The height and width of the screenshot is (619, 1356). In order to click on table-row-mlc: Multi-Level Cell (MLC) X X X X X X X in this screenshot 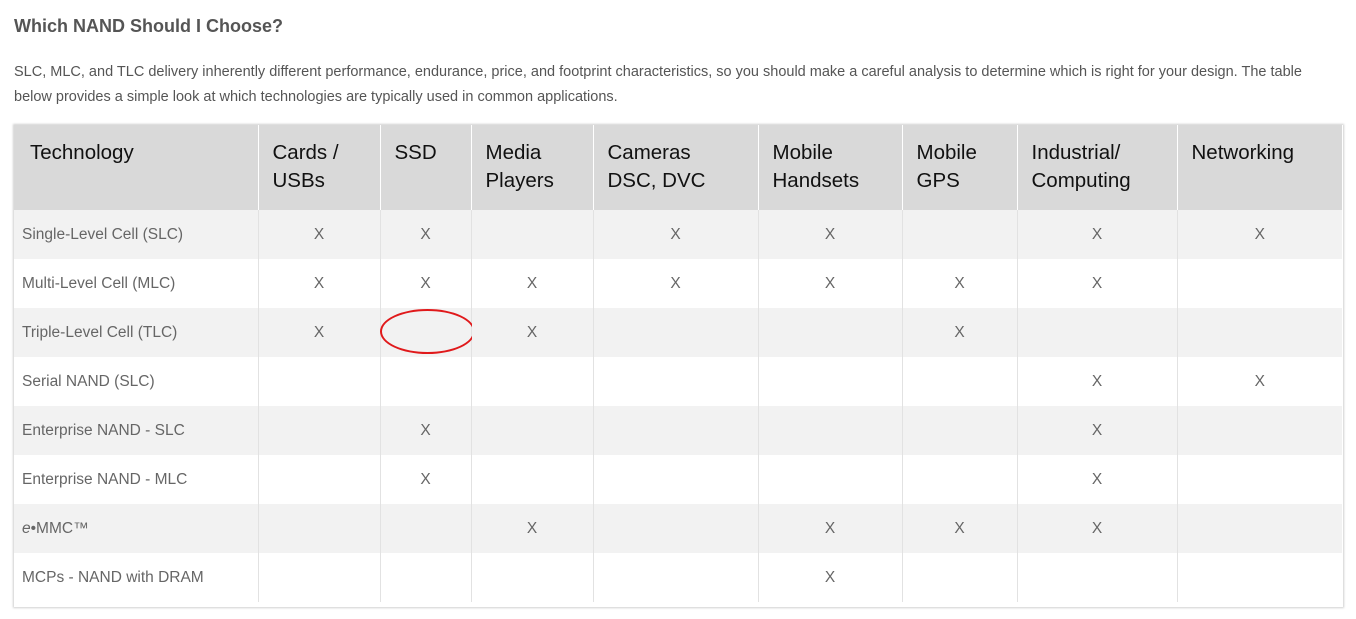, I will do `click(678, 283)`.